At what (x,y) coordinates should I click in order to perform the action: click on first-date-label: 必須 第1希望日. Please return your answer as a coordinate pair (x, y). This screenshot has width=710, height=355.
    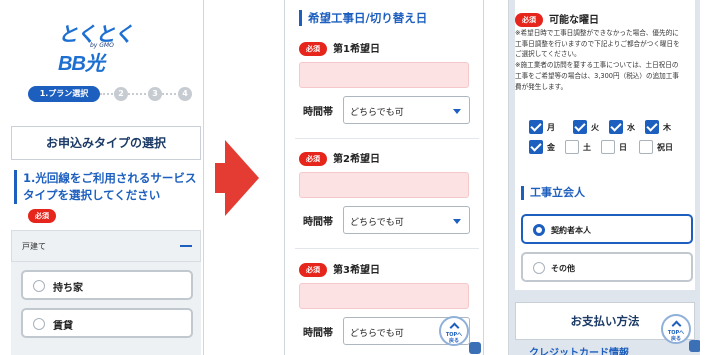
    Looking at the image, I should click on (339, 48).